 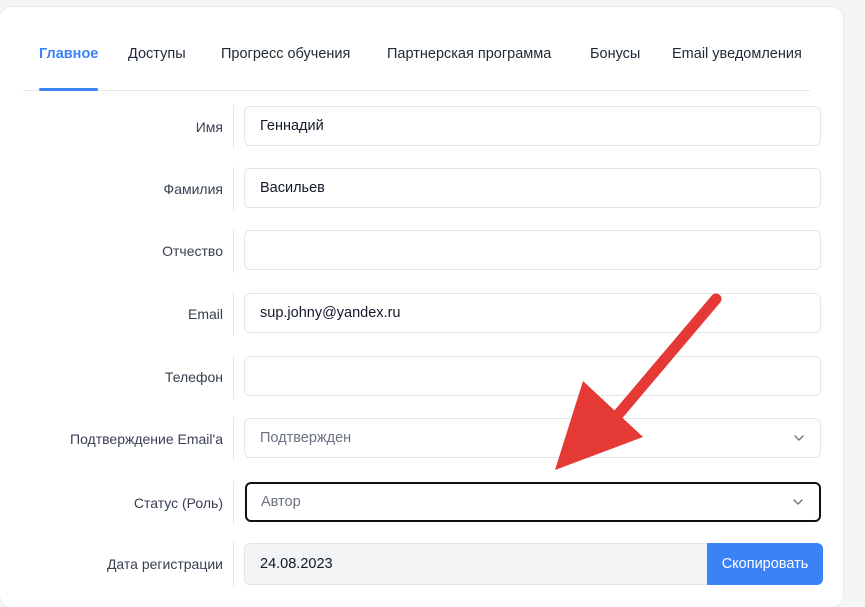 I want to click on middle-name-label: Отчество, so click(x=192, y=251).